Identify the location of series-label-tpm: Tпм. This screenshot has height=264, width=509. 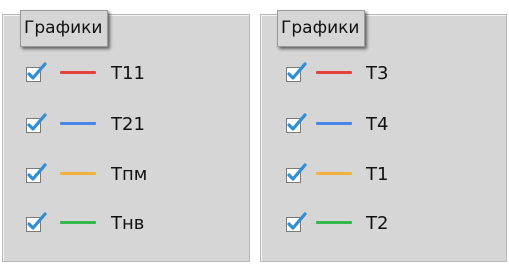
(129, 174).